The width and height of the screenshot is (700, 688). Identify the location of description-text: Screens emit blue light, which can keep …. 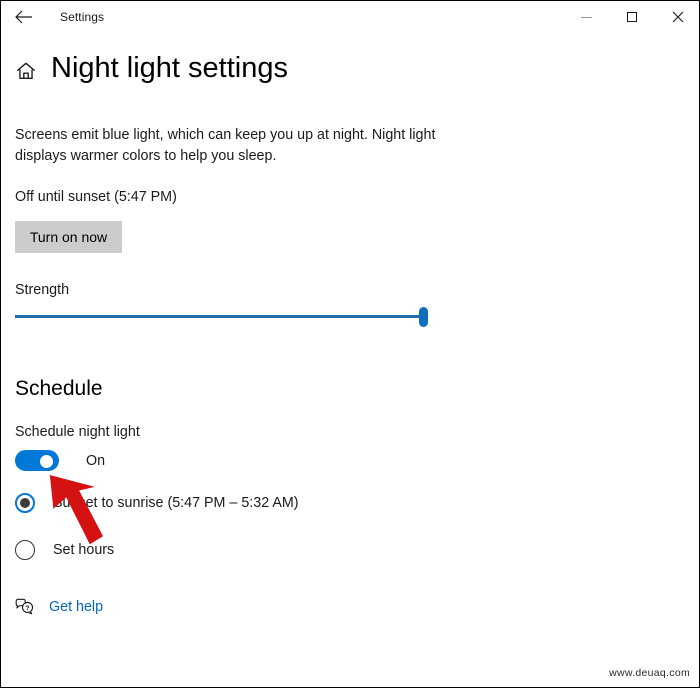
(225, 145).